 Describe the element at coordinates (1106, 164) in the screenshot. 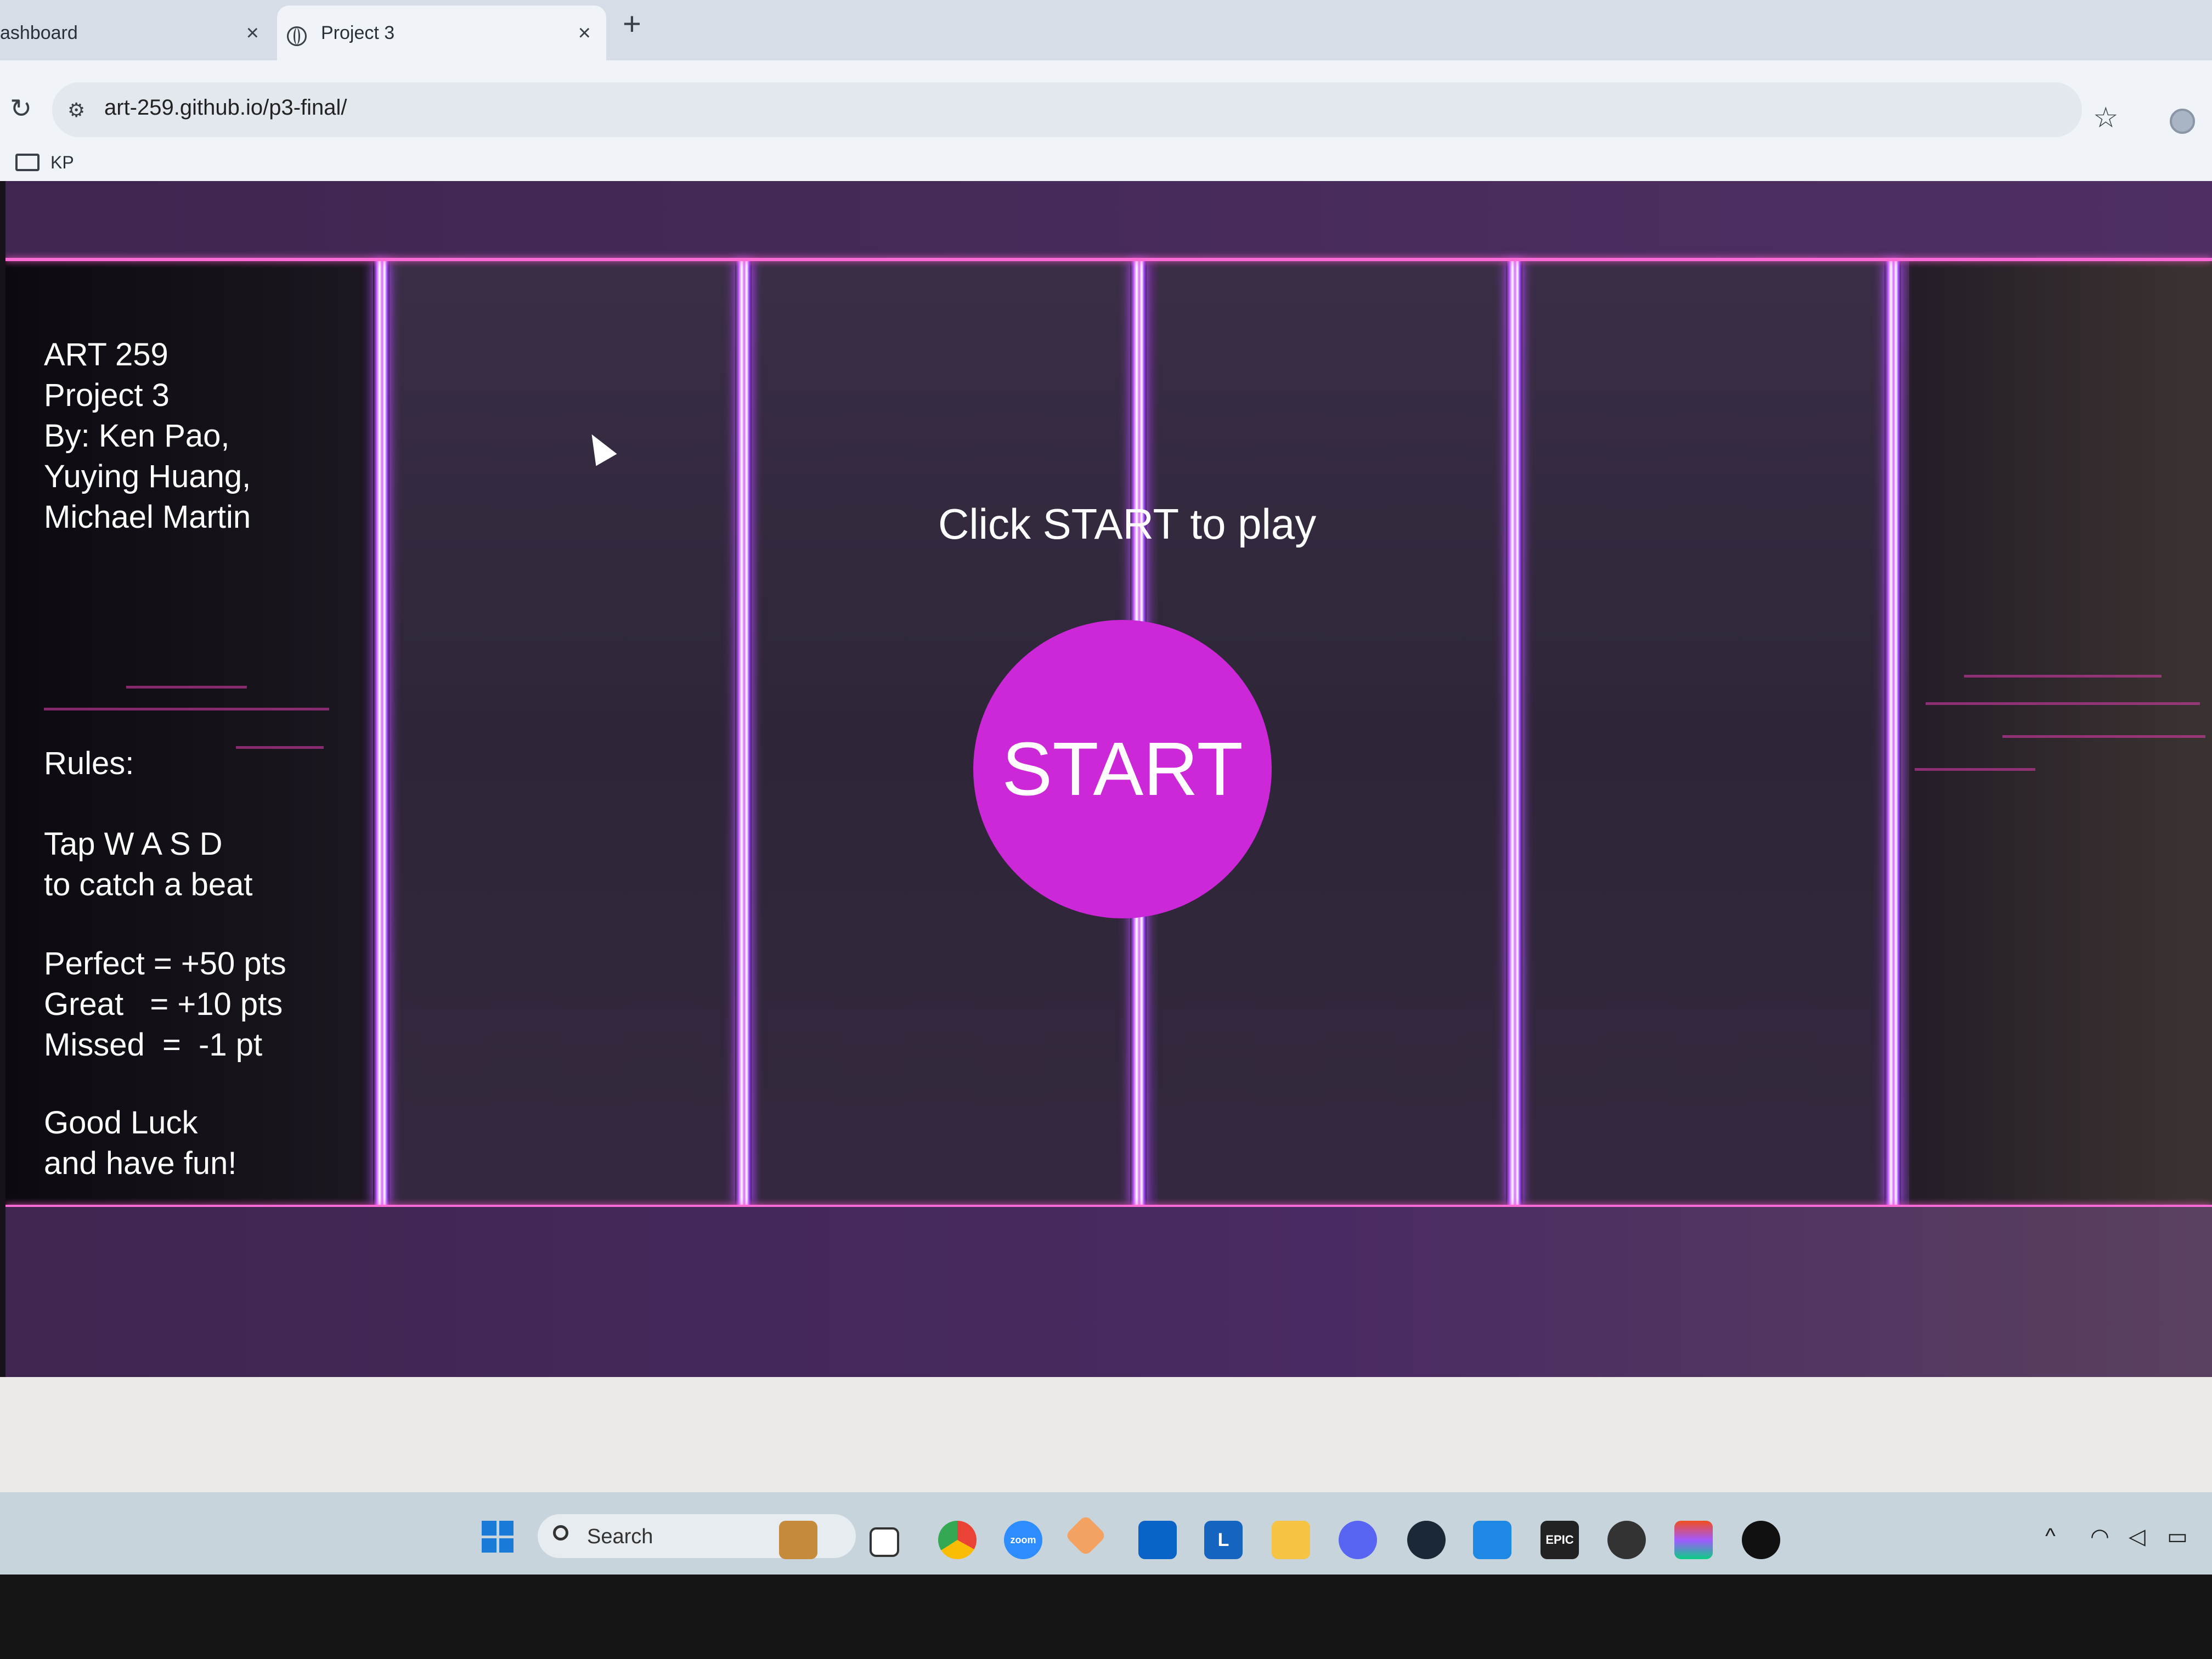

I see `bookmarks-bar: KP` at that location.